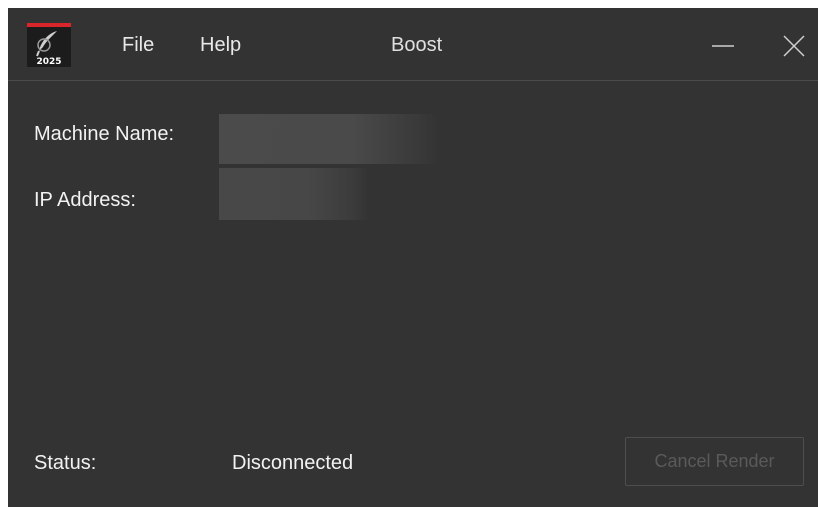 Image resolution: width=818 pixels, height=507 pixels. What do you see at coordinates (65, 463) in the screenshot?
I see `status-label: Status:` at bounding box center [65, 463].